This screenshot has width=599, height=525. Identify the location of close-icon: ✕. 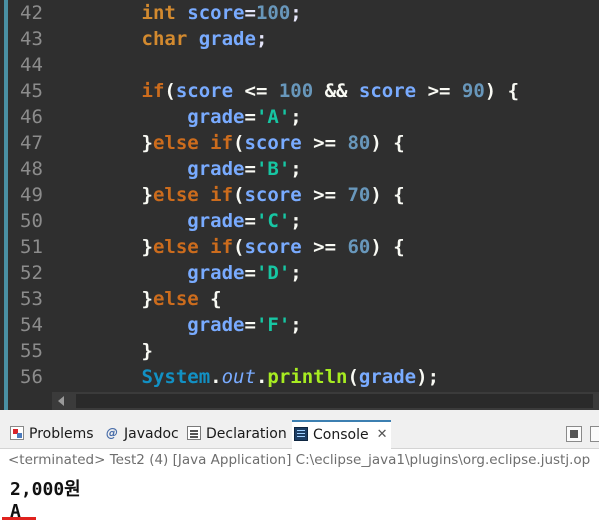
(382, 435).